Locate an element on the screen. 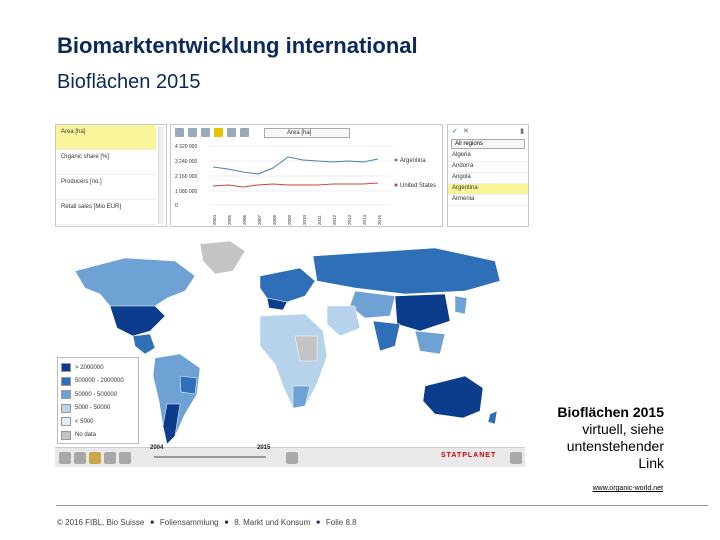  play-icon is located at coordinates (292, 458).